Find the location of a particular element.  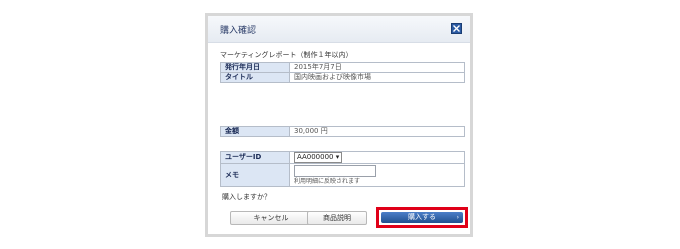

table-row: メモ 利用明細に反映されます is located at coordinates (342, 175).